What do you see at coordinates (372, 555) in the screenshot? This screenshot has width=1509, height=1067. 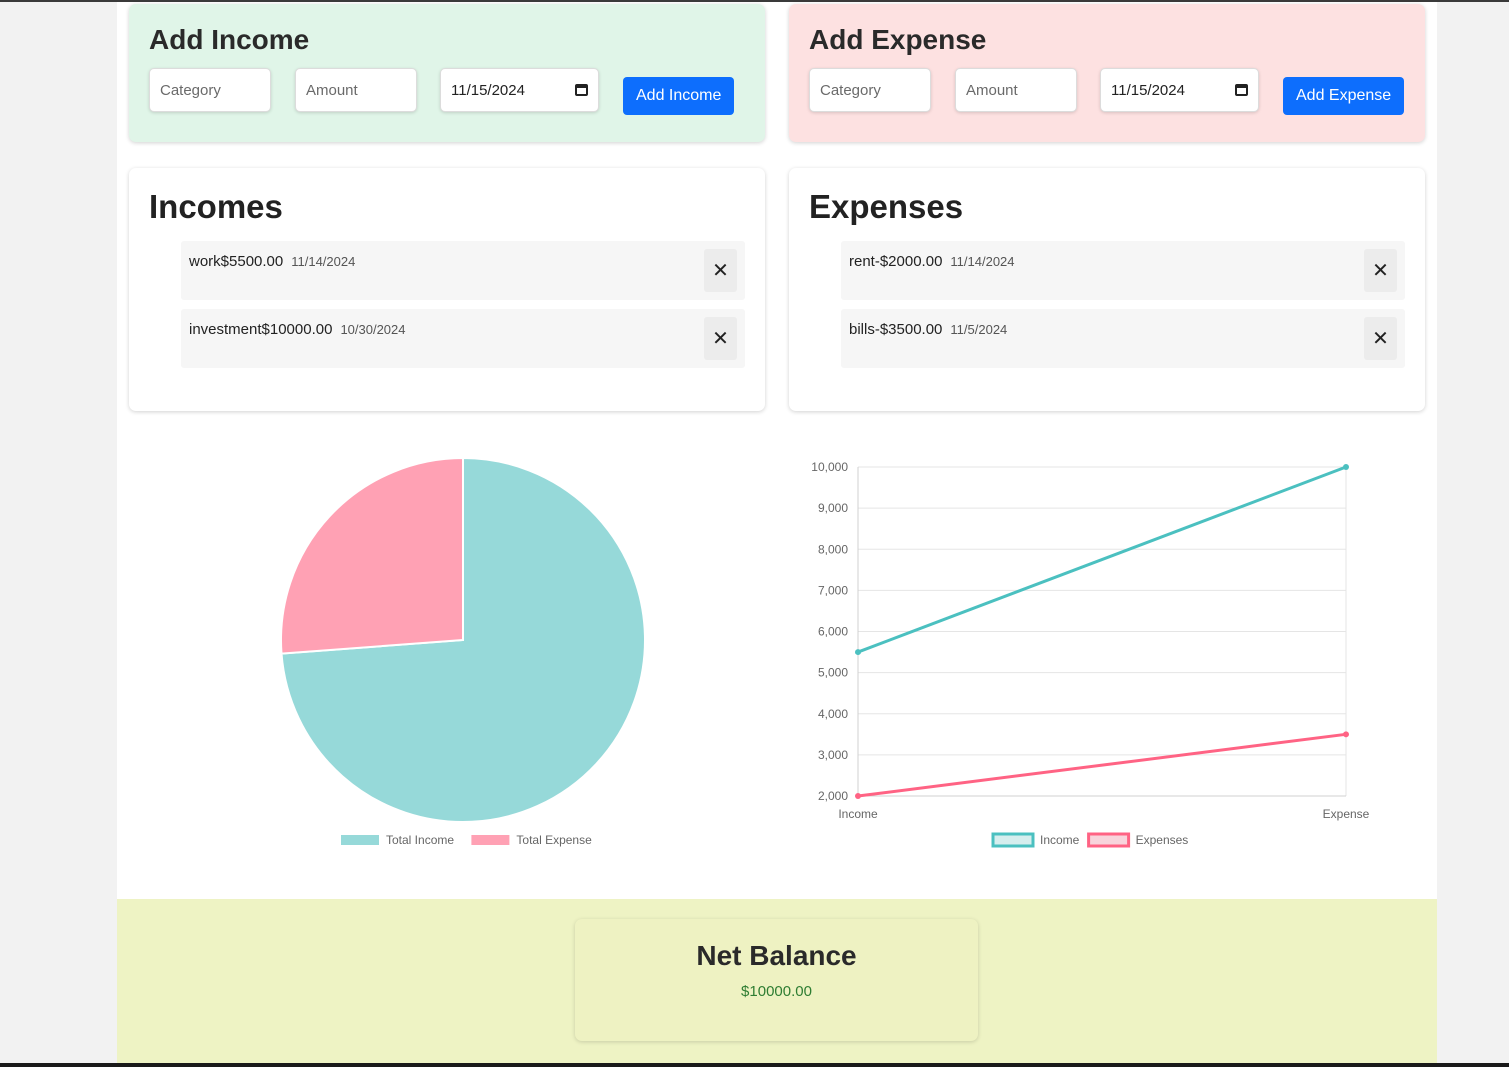 I see `pie-slice-total-expense` at bounding box center [372, 555].